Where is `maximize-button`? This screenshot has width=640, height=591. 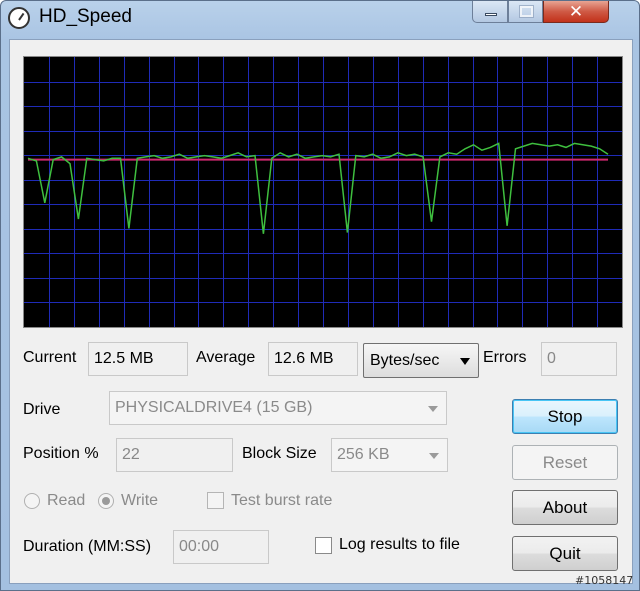 maximize-button is located at coordinates (525, 12).